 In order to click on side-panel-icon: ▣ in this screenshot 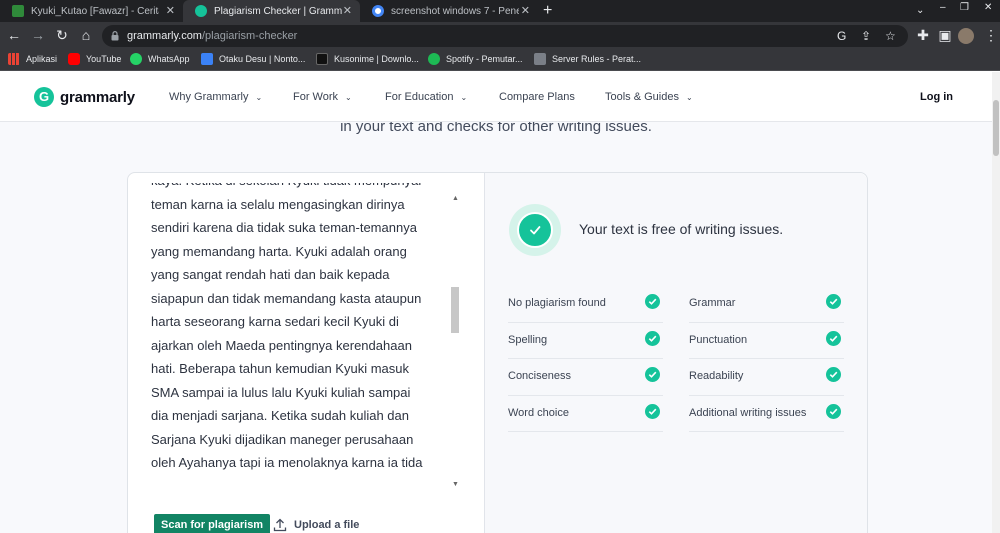, I will do `click(945, 35)`.